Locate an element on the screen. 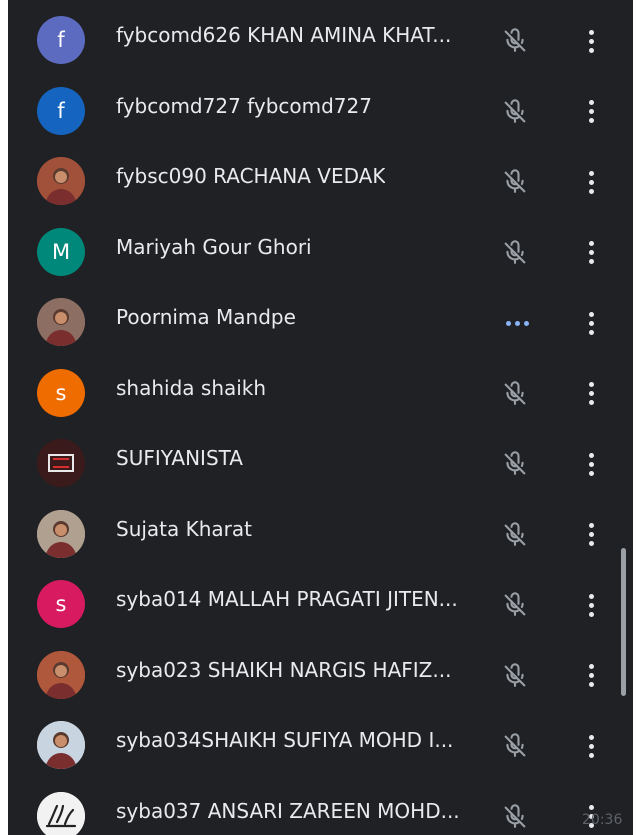 The image size is (637, 835). clock-time: 20:36 is located at coordinates (602, 820).